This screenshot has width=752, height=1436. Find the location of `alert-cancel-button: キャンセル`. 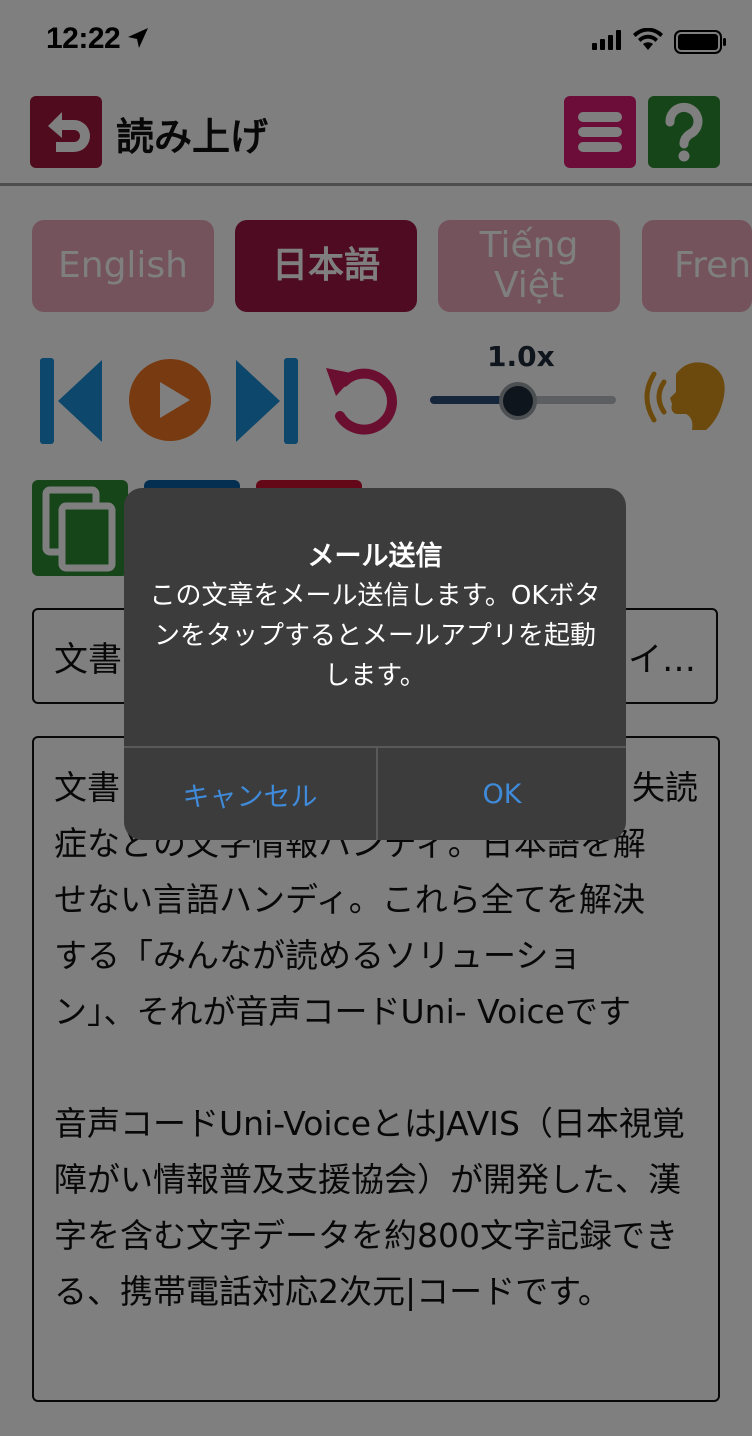

alert-cancel-button: キャンセル is located at coordinates (250, 794).